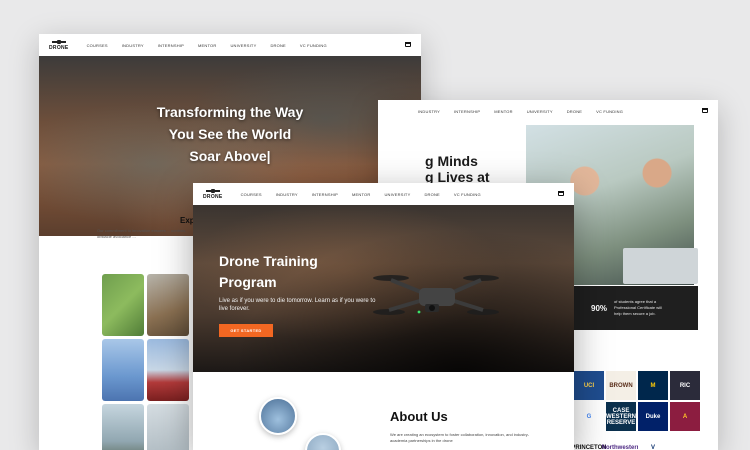 The width and height of the screenshot is (750, 450). I want to click on university-logo: PRINCETON, so click(589, 441).